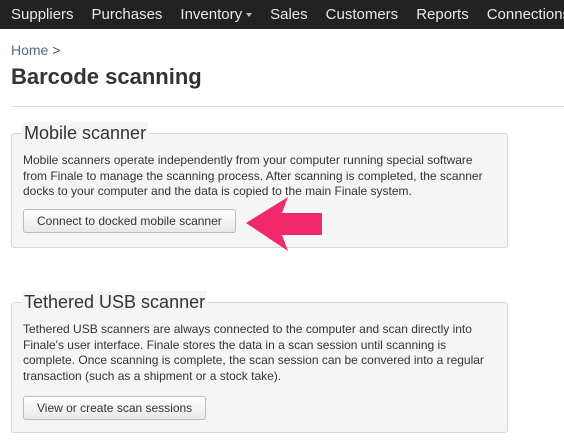 Image resolution: width=564 pixels, height=448 pixels. I want to click on nav-purchases: Purchases, so click(127, 14).